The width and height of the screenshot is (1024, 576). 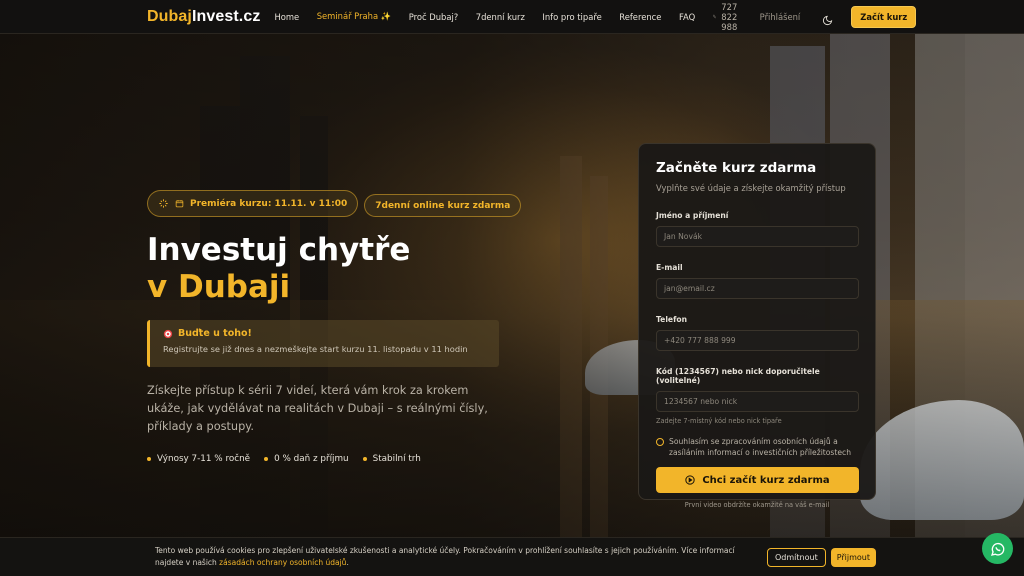 What do you see at coordinates (687, 17) in the screenshot?
I see `nav-item-faq: FAQ` at bounding box center [687, 17].